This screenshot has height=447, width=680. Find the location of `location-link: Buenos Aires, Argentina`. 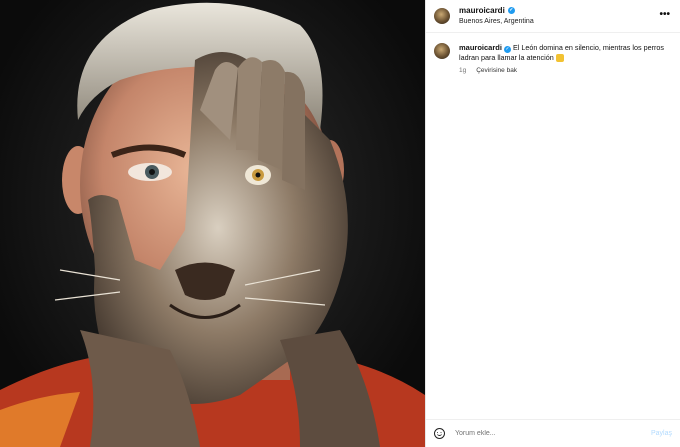

location-link: Buenos Aires, Argentina is located at coordinates (496, 21).